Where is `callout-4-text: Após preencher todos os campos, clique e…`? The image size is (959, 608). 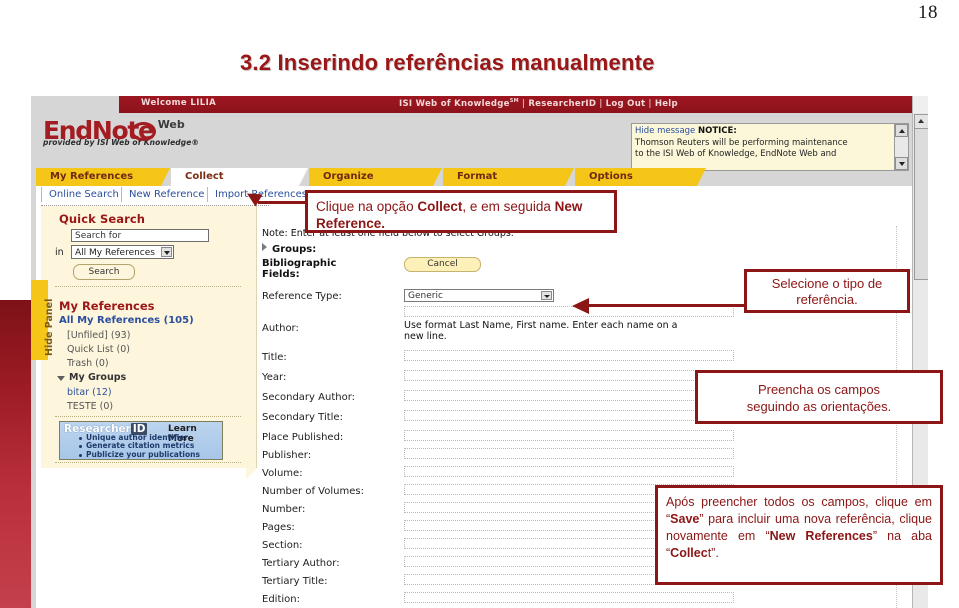 callout-4-text: Após preencher todos os campos, clique e… is located at coordinates (799, 527).